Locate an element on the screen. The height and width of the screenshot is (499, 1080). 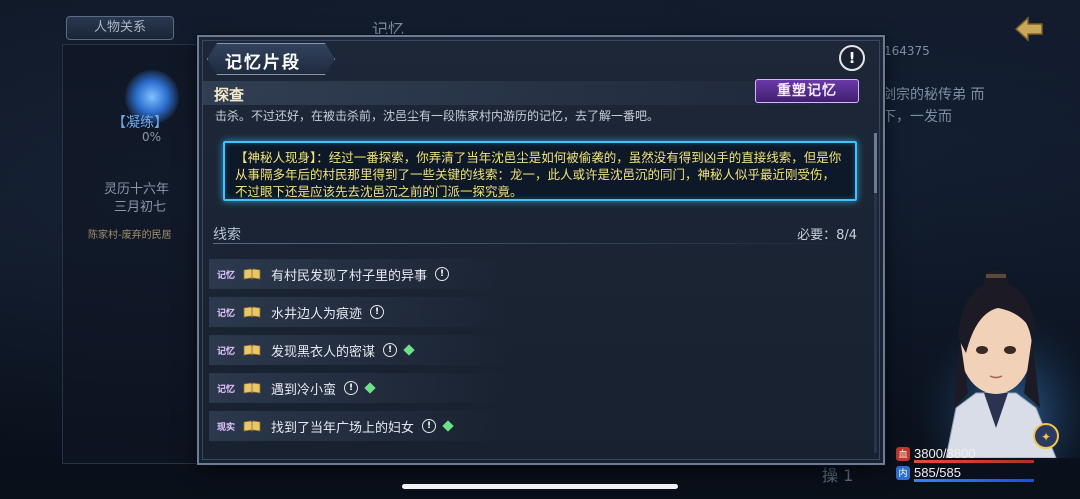
clues-heading: 线索 is located at coordinates (227, 235).